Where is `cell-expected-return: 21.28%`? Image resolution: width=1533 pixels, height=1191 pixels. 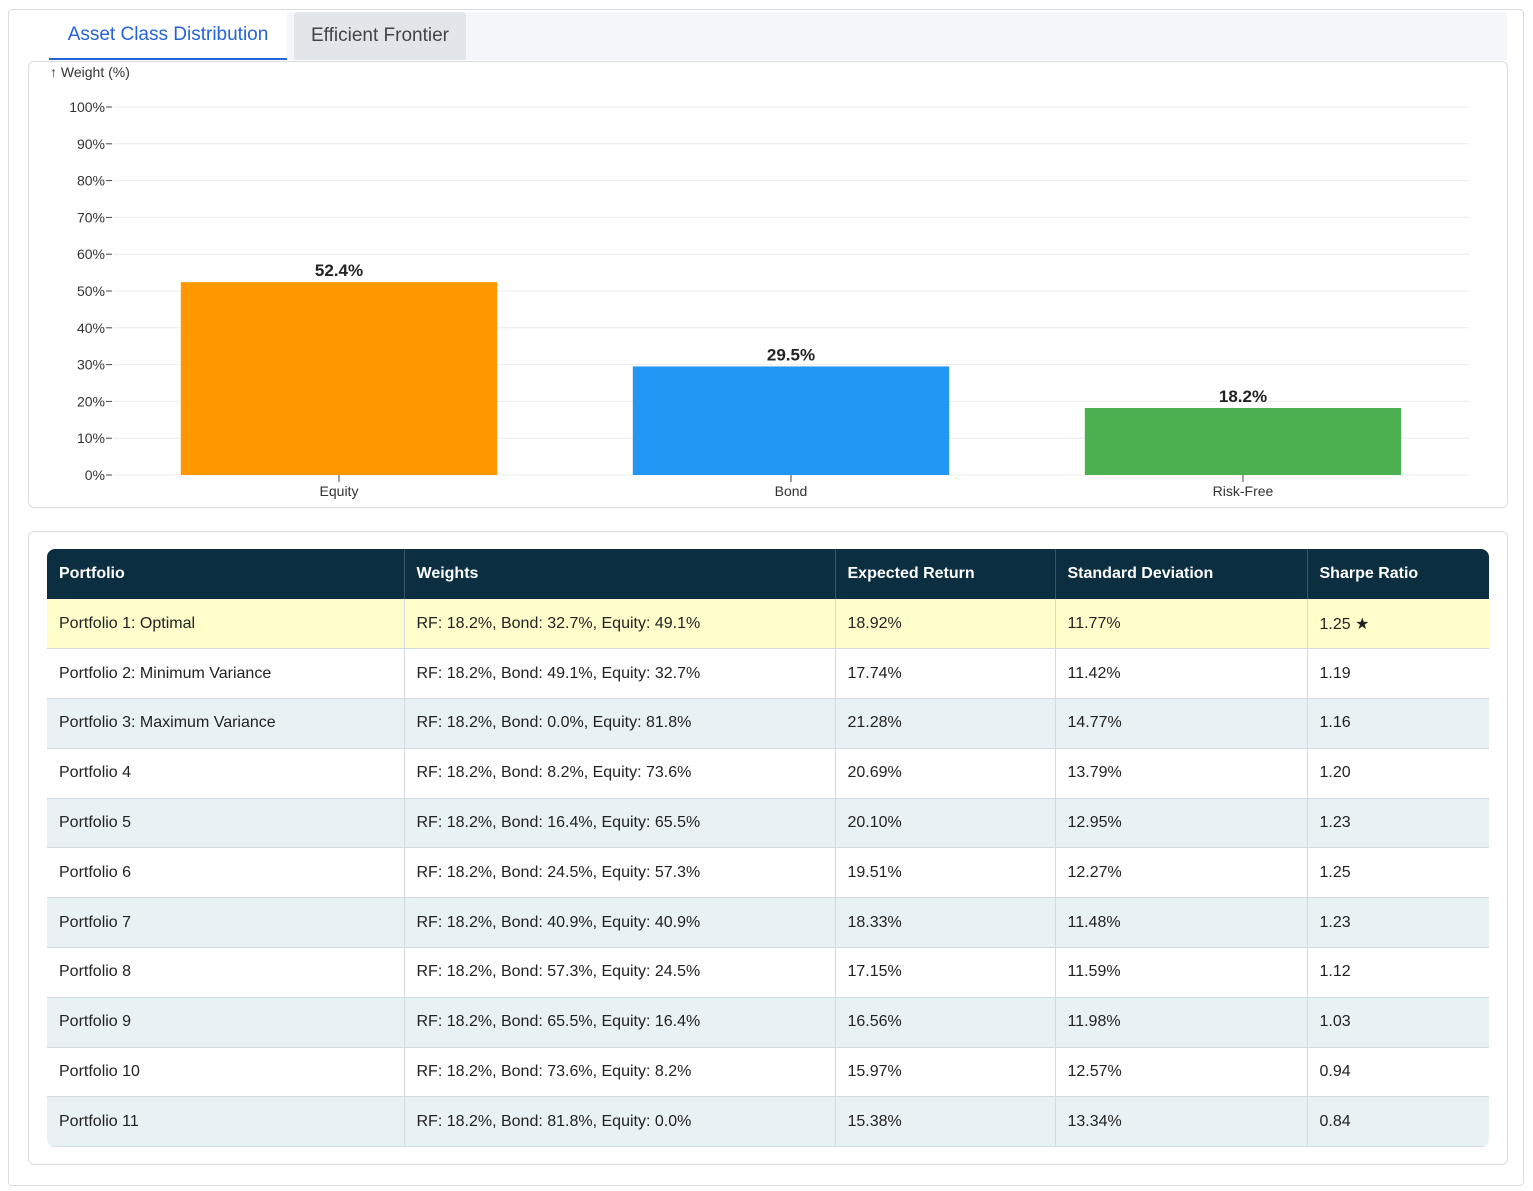
cell-expected-return: 21.28% is located at coordinates (945, 723).